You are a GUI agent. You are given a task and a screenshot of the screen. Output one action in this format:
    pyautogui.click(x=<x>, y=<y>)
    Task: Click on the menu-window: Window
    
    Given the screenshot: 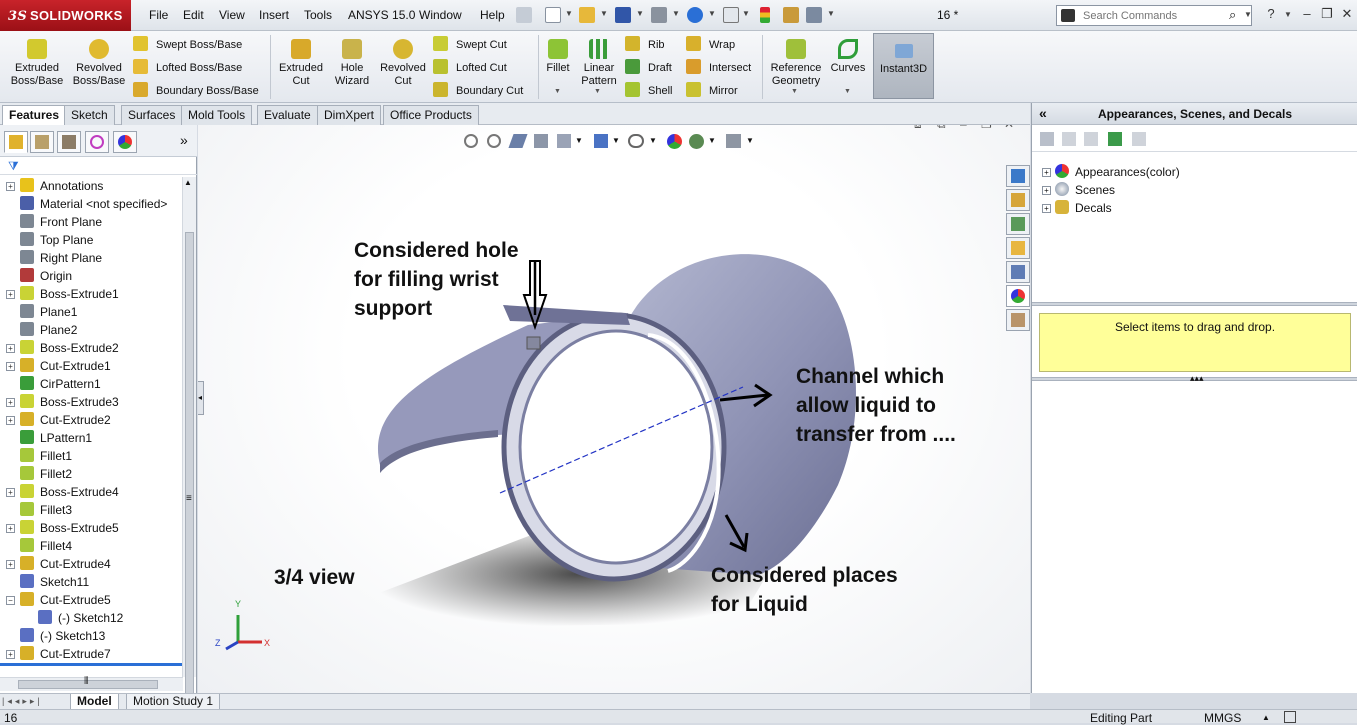 What is the action you would take?
    pyautogui.click(x=440, y=15)
    